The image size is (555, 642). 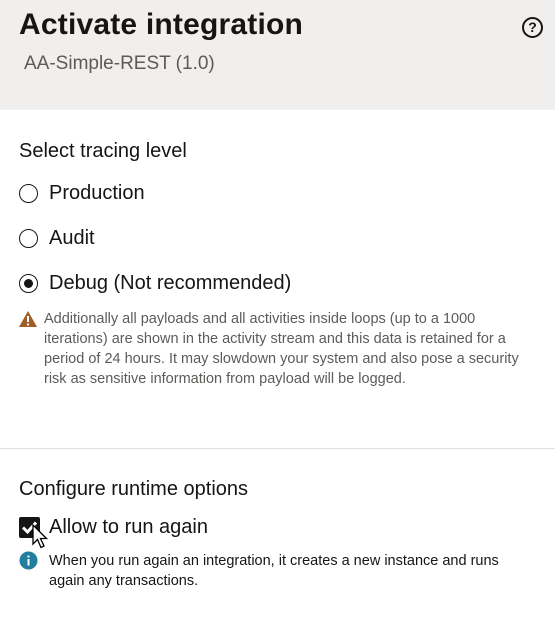 I want to click on integration-name-version: AA-Simple-REST (1.0), so click(x=119, y=63).